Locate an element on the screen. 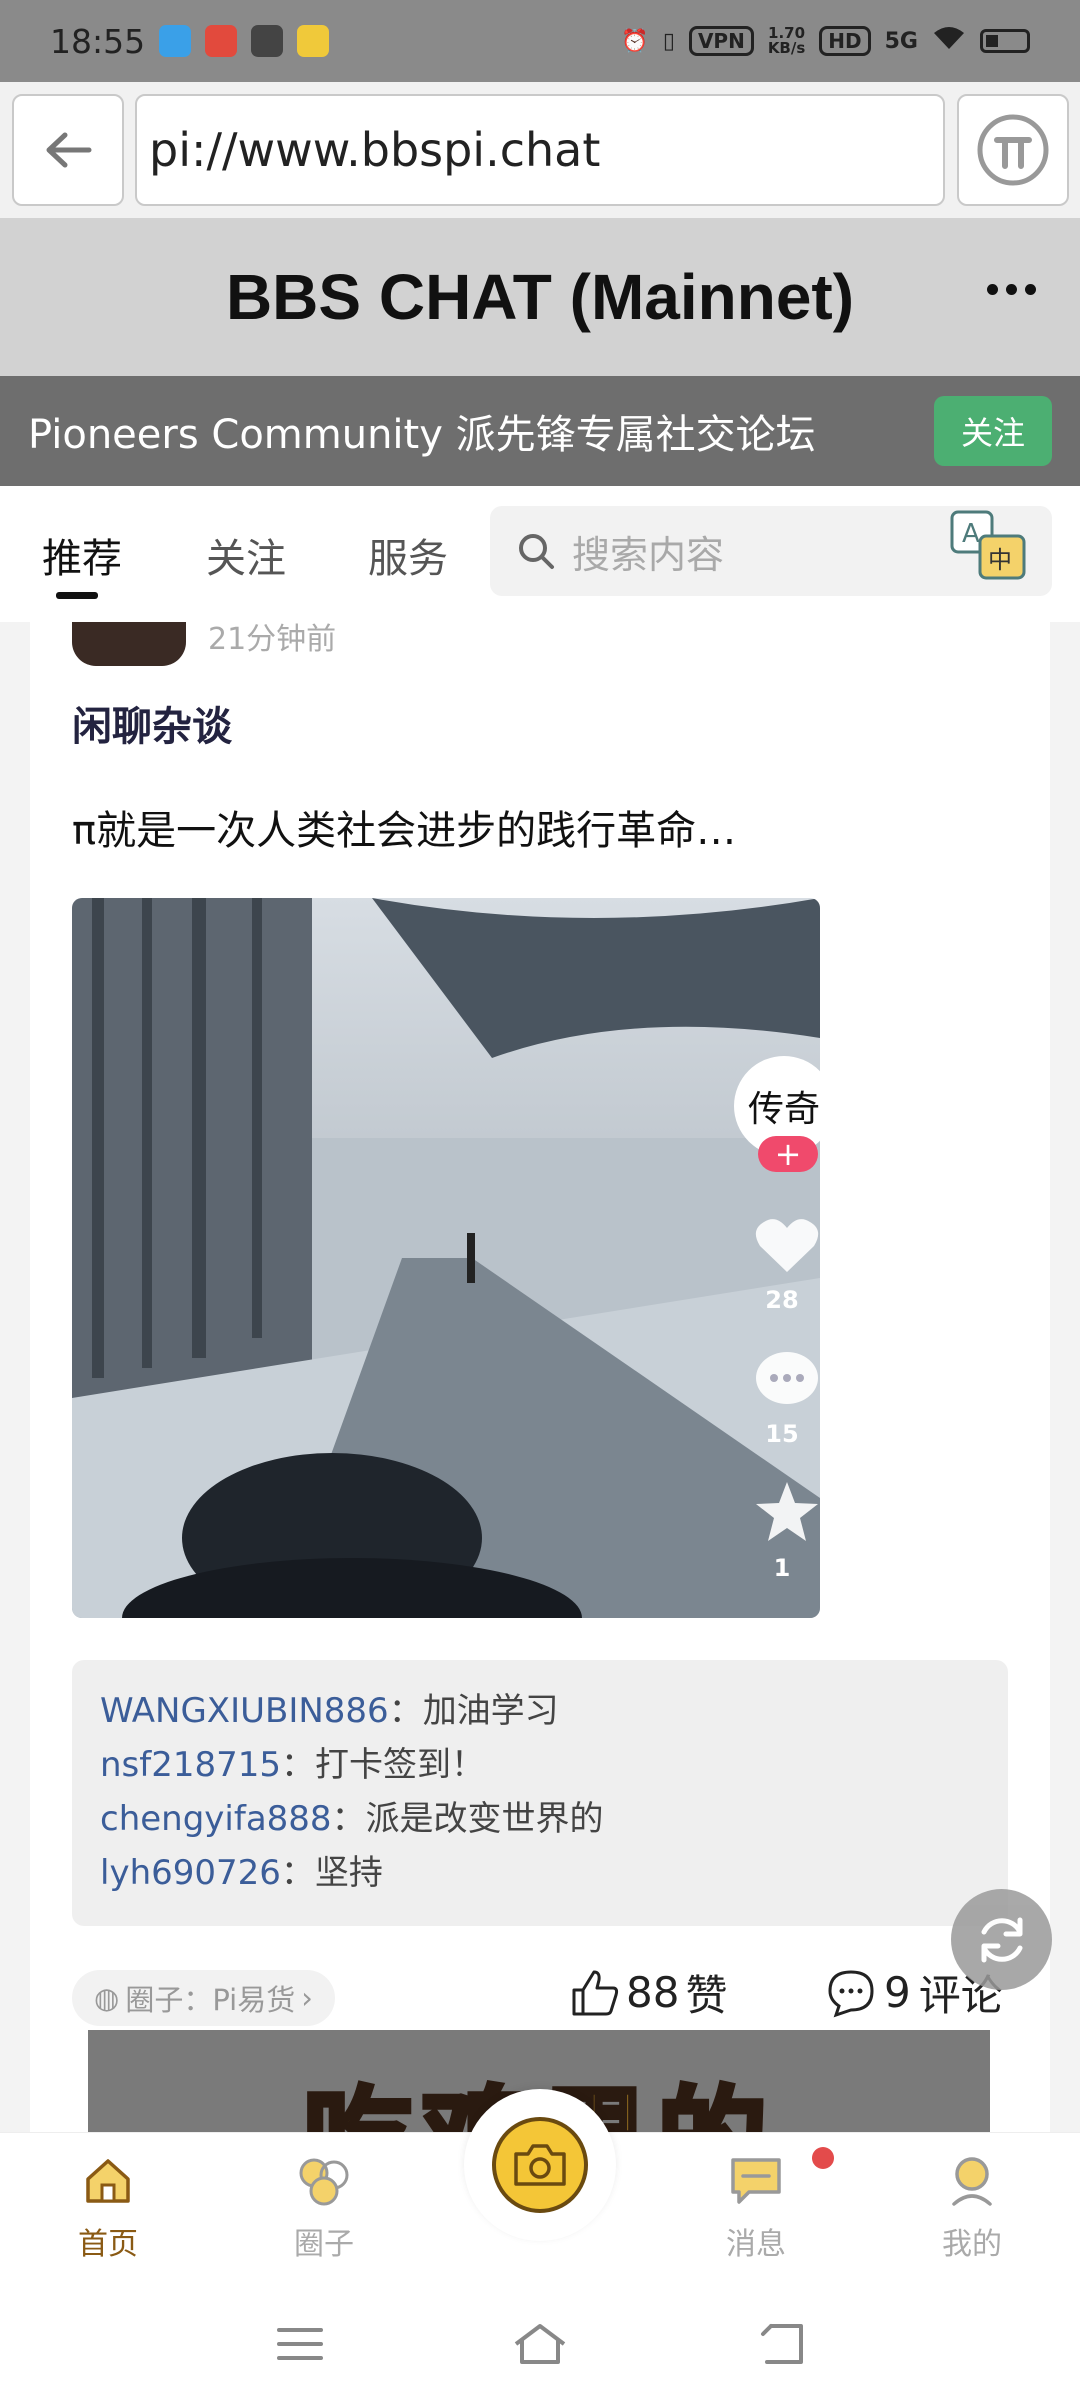 The width and height of the screenshot is (1080, 2400). comment-user: nsf218715 is located at coordinates (190, 1765).